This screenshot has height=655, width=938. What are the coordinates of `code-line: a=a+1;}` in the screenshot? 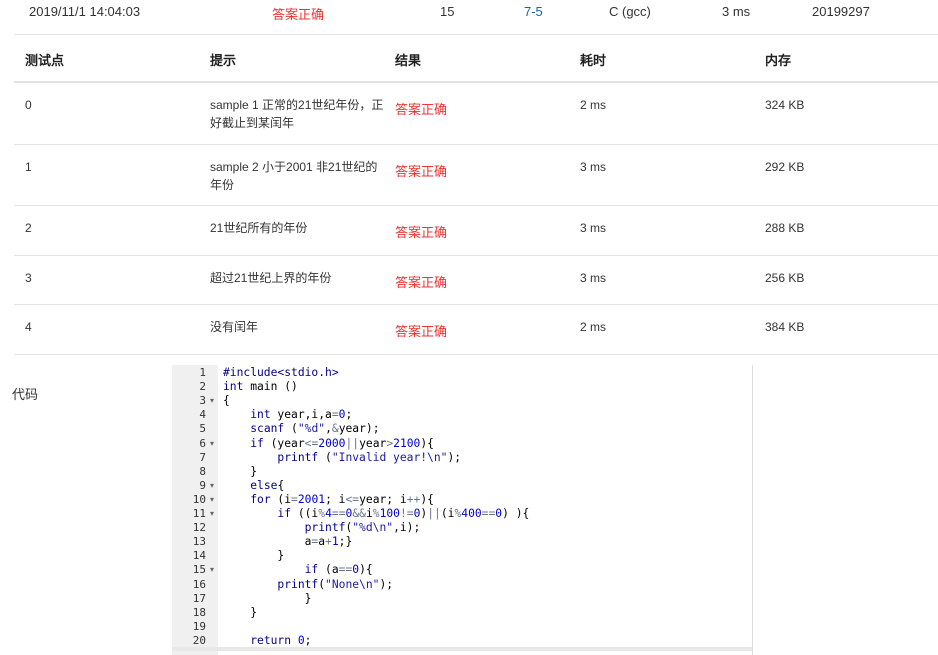 It's located at (288, 542).